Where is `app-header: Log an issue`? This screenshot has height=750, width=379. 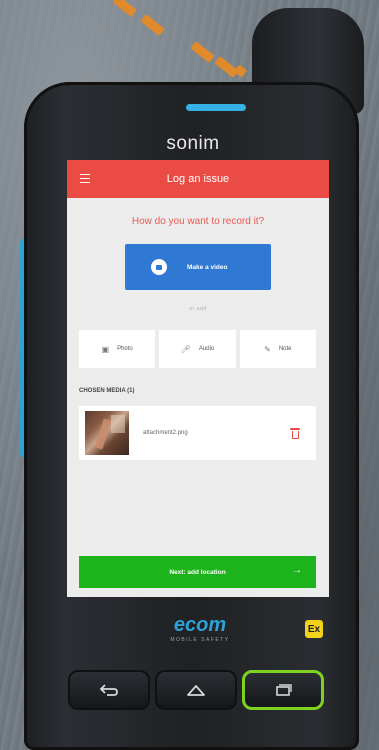
app-header: Log an issue is located at coordinates (198, 179).